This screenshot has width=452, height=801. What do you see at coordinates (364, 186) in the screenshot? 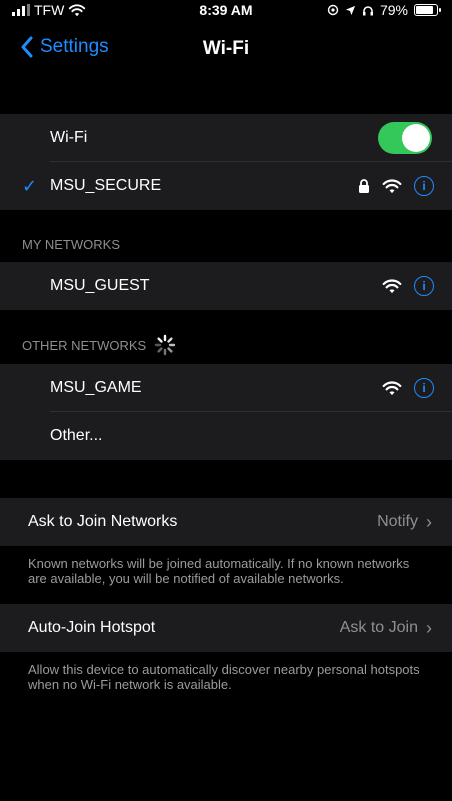
I see `lock-icon` at bounding box center [364, 186].